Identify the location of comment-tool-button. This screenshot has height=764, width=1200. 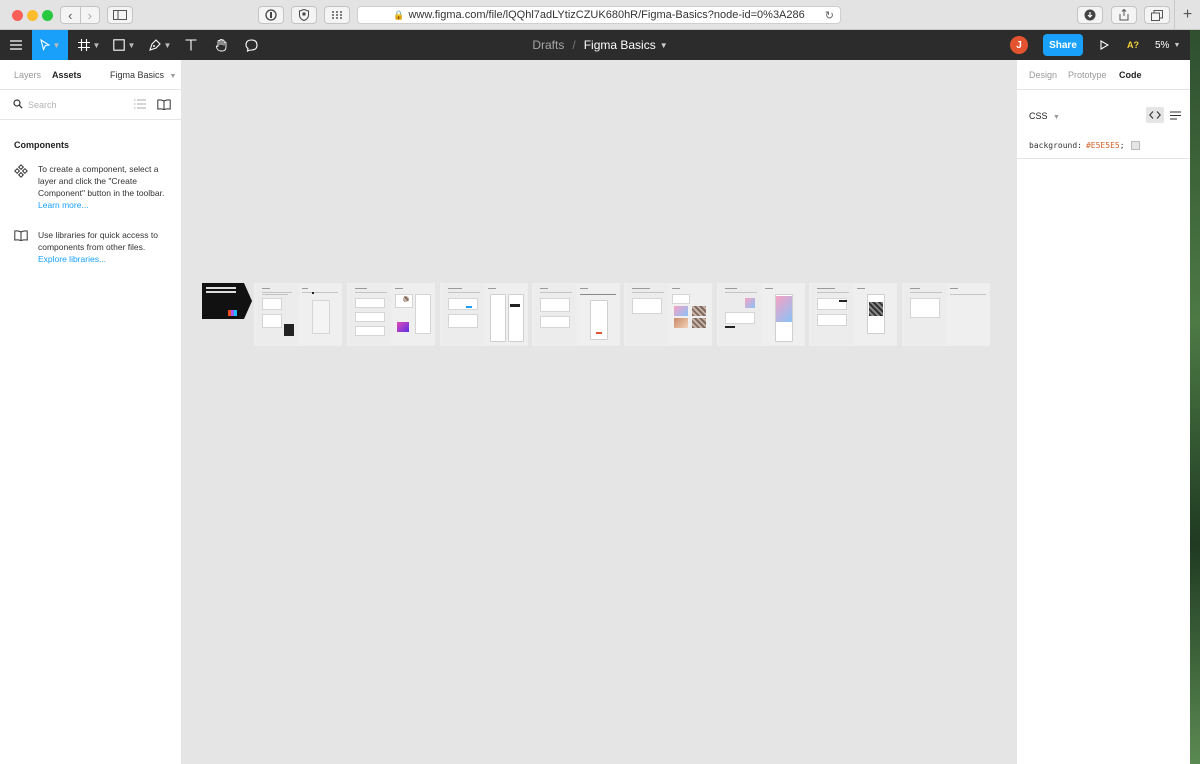
(251, 45).